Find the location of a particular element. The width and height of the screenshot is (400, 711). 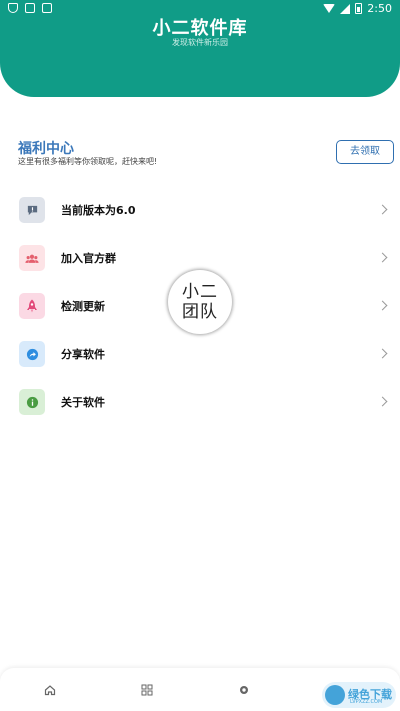

team-badge-line2: 团队 is located at coordinates (200, 312).